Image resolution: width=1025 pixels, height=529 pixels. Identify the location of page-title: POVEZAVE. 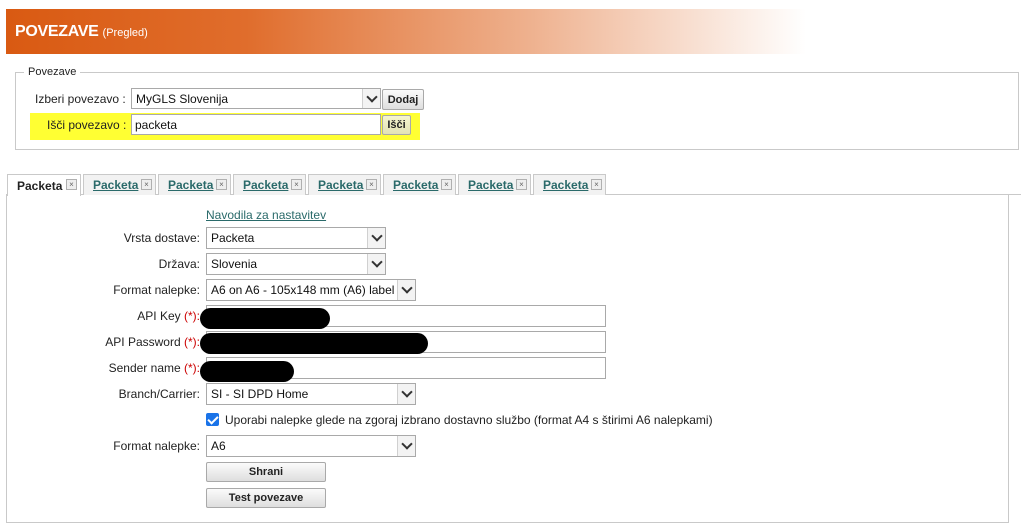
(57, 31).